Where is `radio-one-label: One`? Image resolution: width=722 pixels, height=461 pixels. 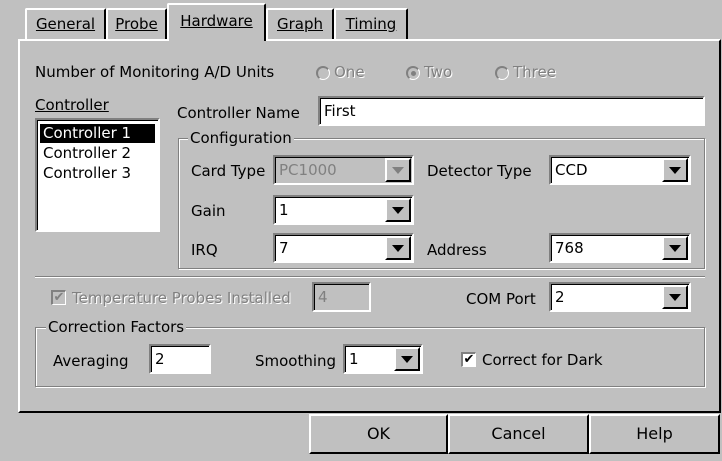 radio-one-label: One is located at coordinates (349, 72).